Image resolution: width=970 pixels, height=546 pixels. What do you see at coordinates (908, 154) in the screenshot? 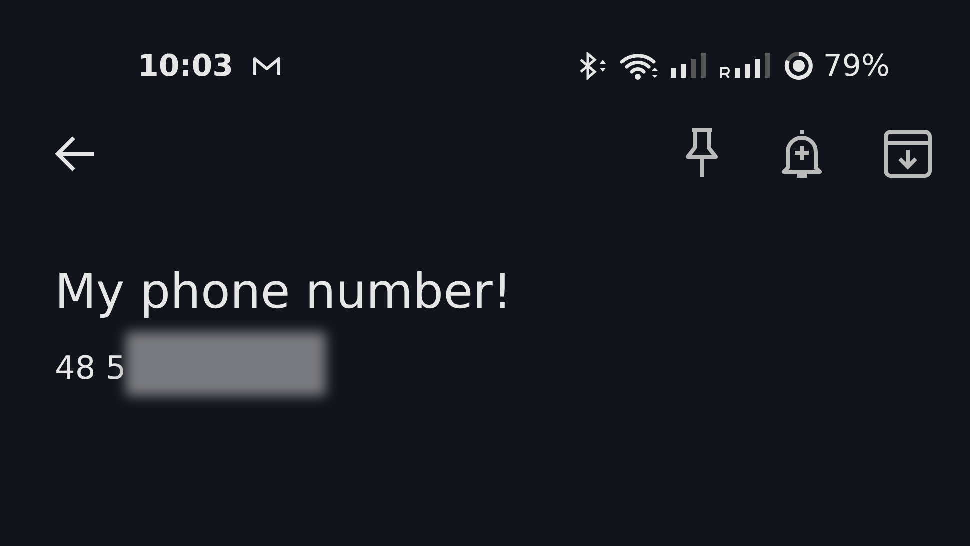
I see `archive-button` at bounding box center [908, 154].